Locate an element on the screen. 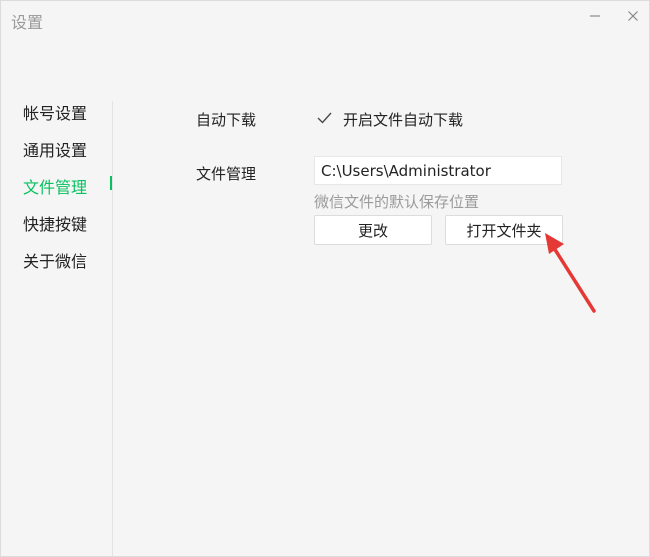 The height and width of the screenshot is (557, 650). checkmark-icon is located at coordinates (324, 118).